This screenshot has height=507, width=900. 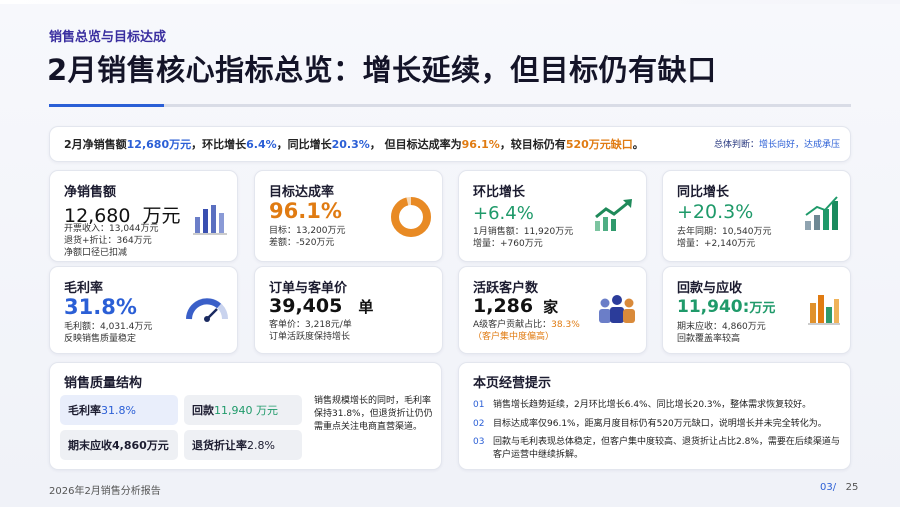 I want to click on kpi-card-yoy: 同比增长 +20.3% 去年同期：10,540万元 增量：+2,140万元, so click(x=756, y=216).